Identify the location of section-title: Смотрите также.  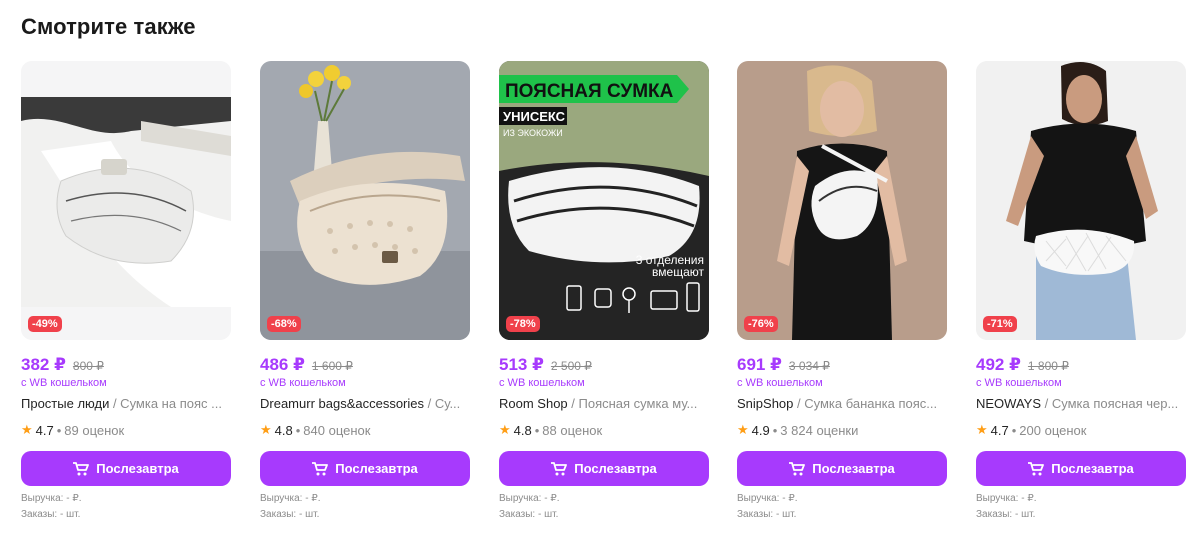
(108, 26).